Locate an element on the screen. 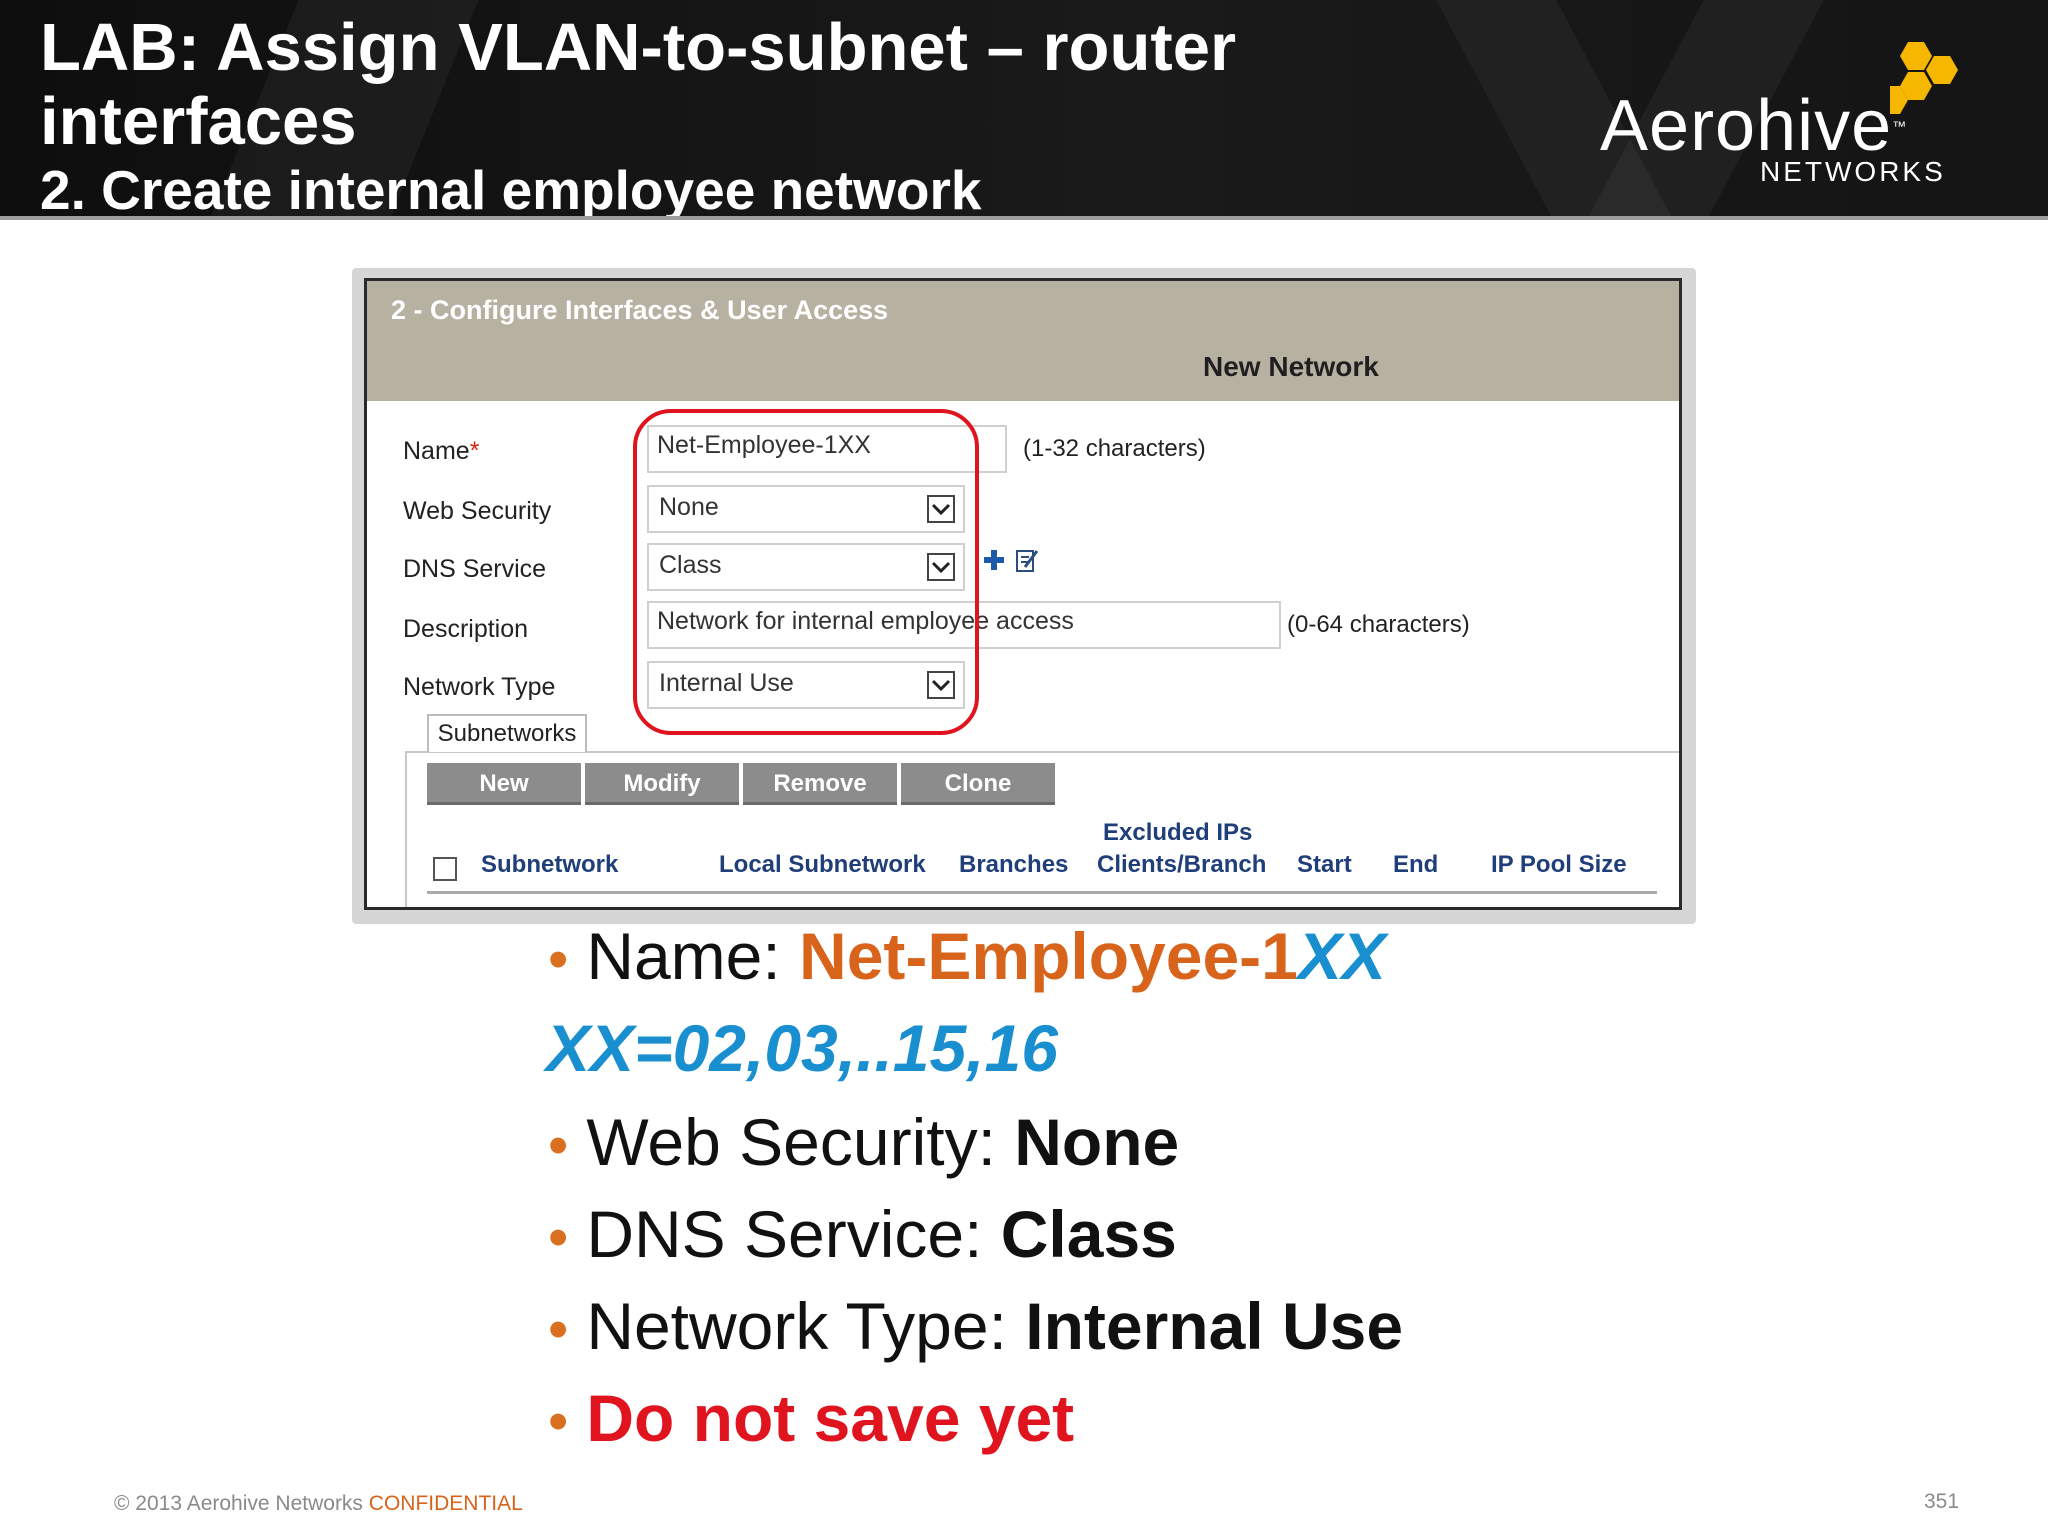 The image size is (2048, 1536). bullet-name-label: Name: is located at coordinates (693, 956).